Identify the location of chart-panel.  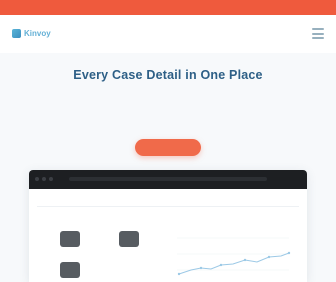
(233, 246).